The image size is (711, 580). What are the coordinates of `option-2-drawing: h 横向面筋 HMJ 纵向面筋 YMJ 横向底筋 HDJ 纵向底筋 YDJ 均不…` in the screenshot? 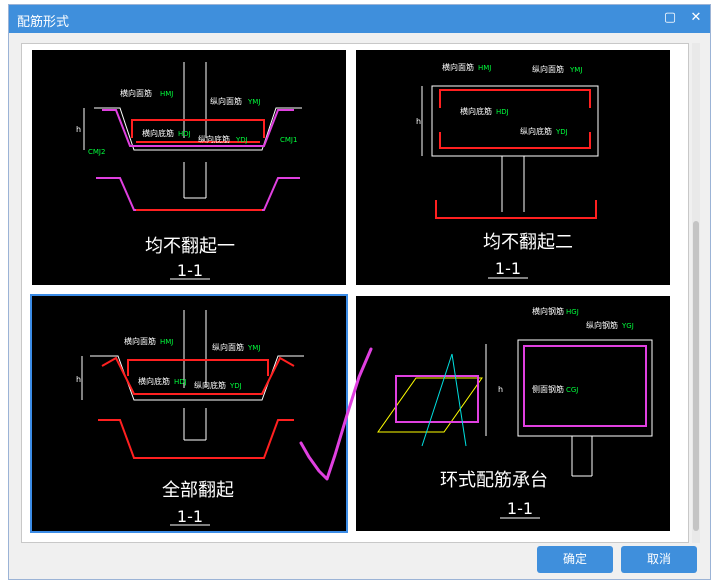 It's located at (507, 170).